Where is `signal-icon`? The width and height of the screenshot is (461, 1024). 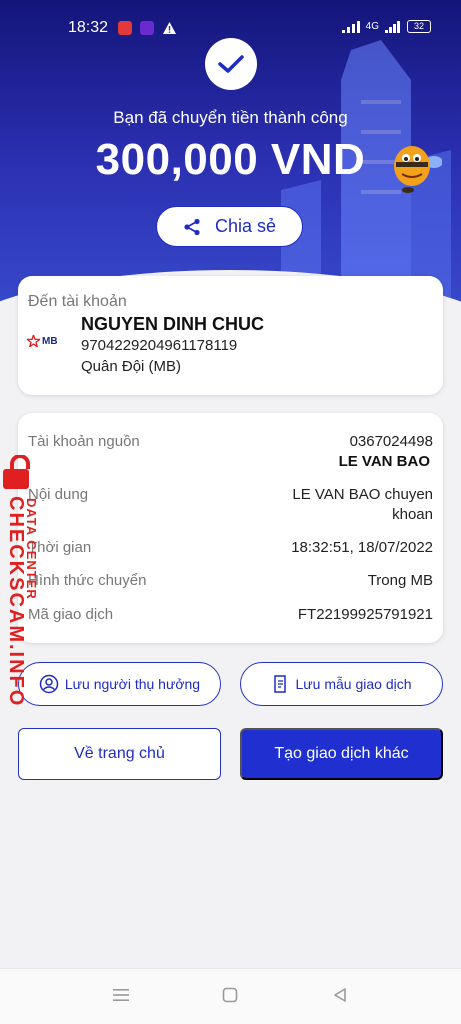
signal-icon is located at coordinates (350, 26).